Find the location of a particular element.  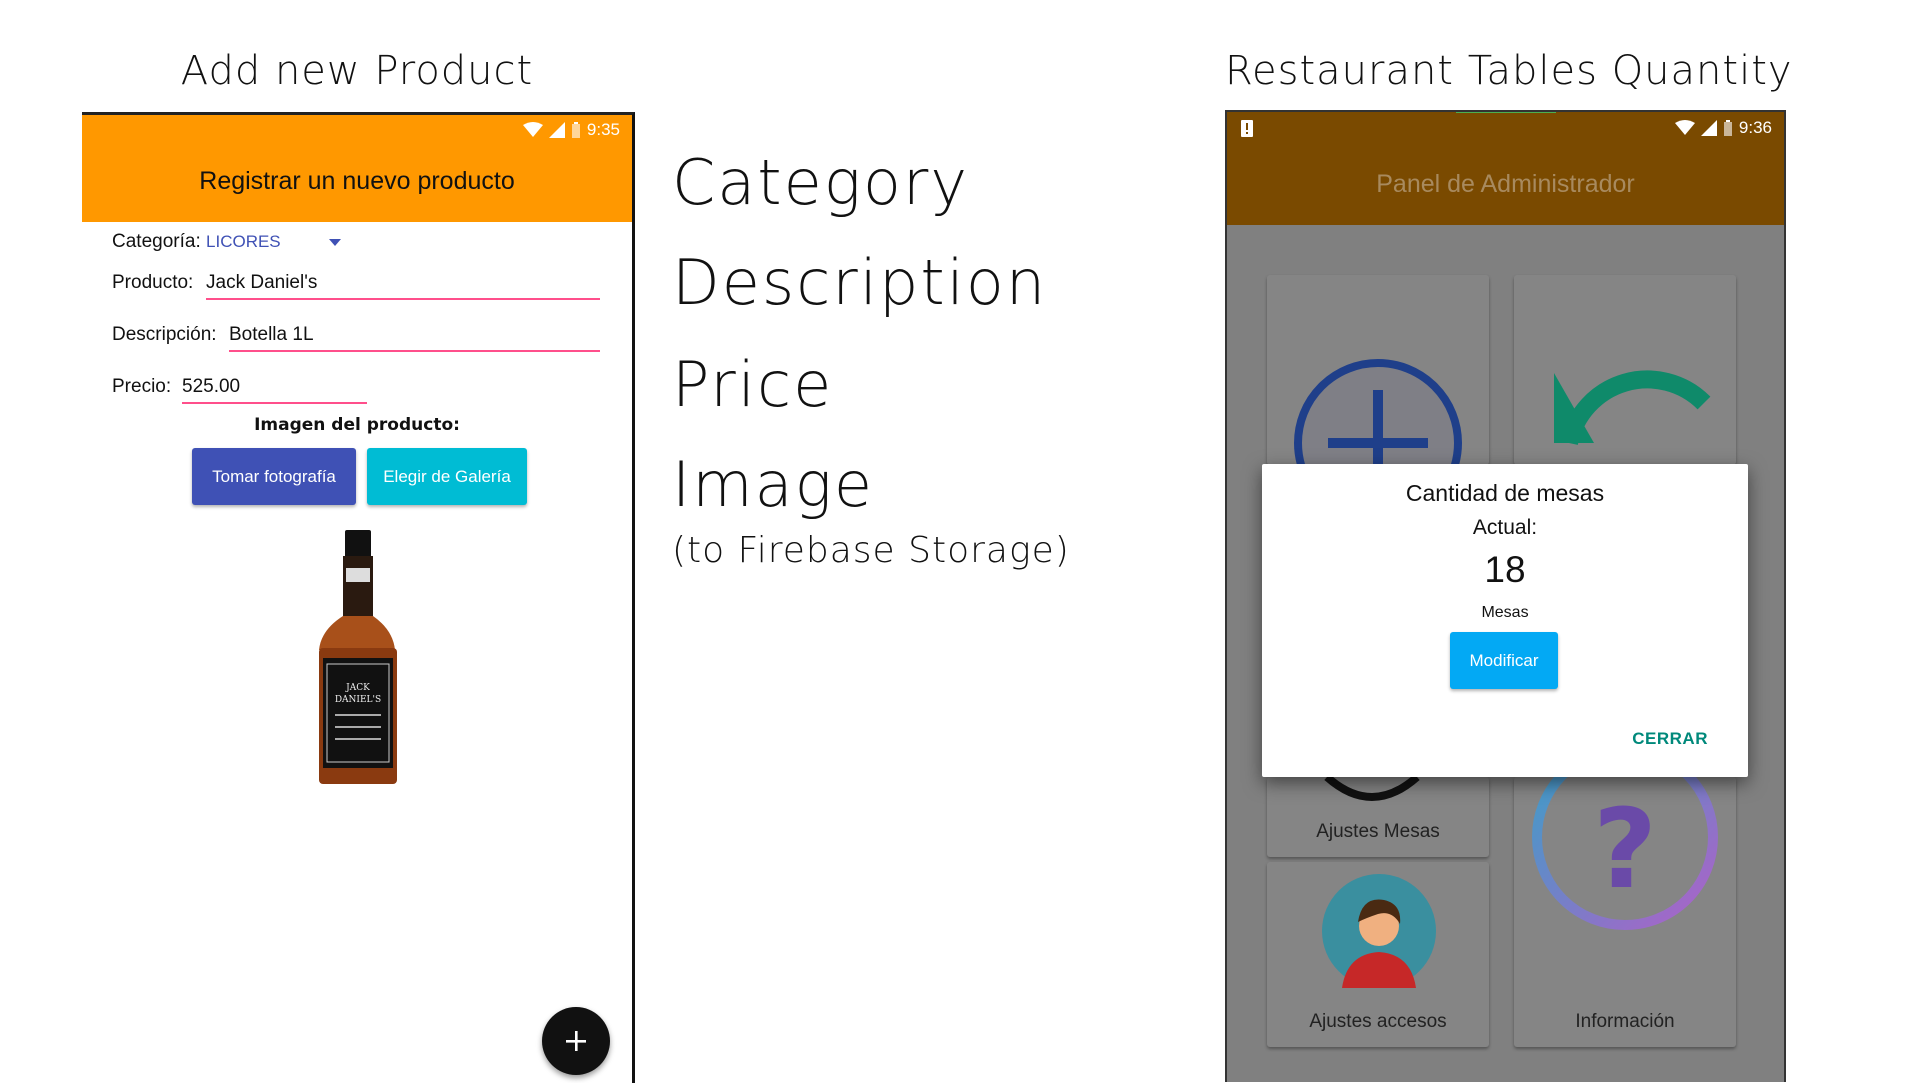

tile-add is located at coordinates (1378, 370).